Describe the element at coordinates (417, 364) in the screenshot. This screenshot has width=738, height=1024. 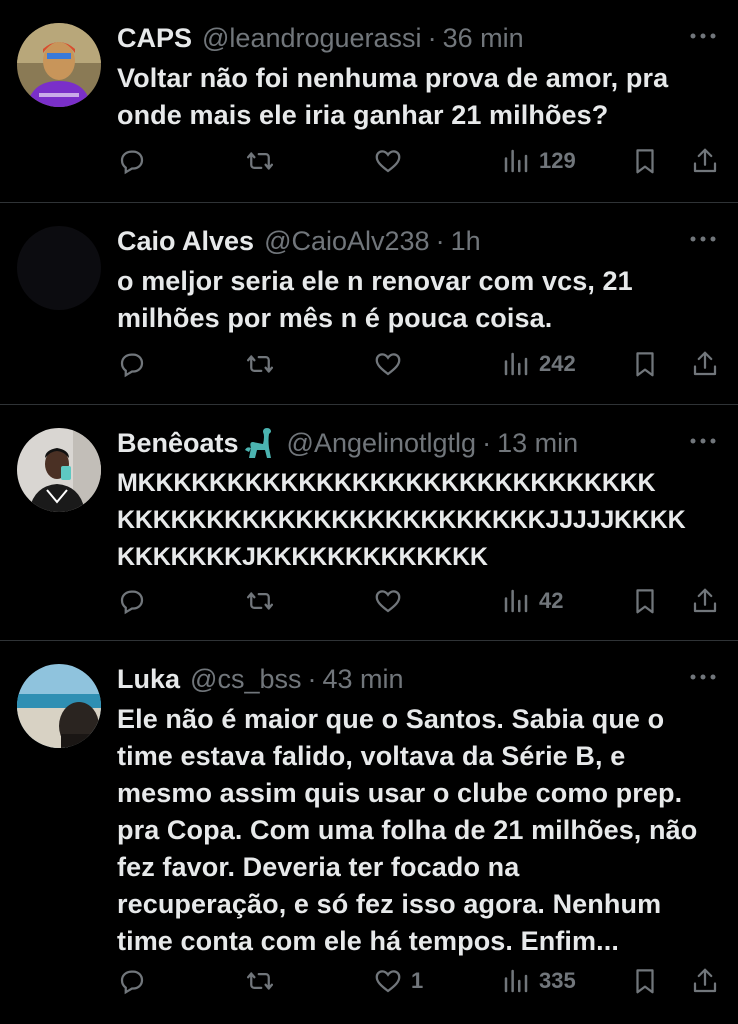
I see `tweet-actions: 242` at that location.